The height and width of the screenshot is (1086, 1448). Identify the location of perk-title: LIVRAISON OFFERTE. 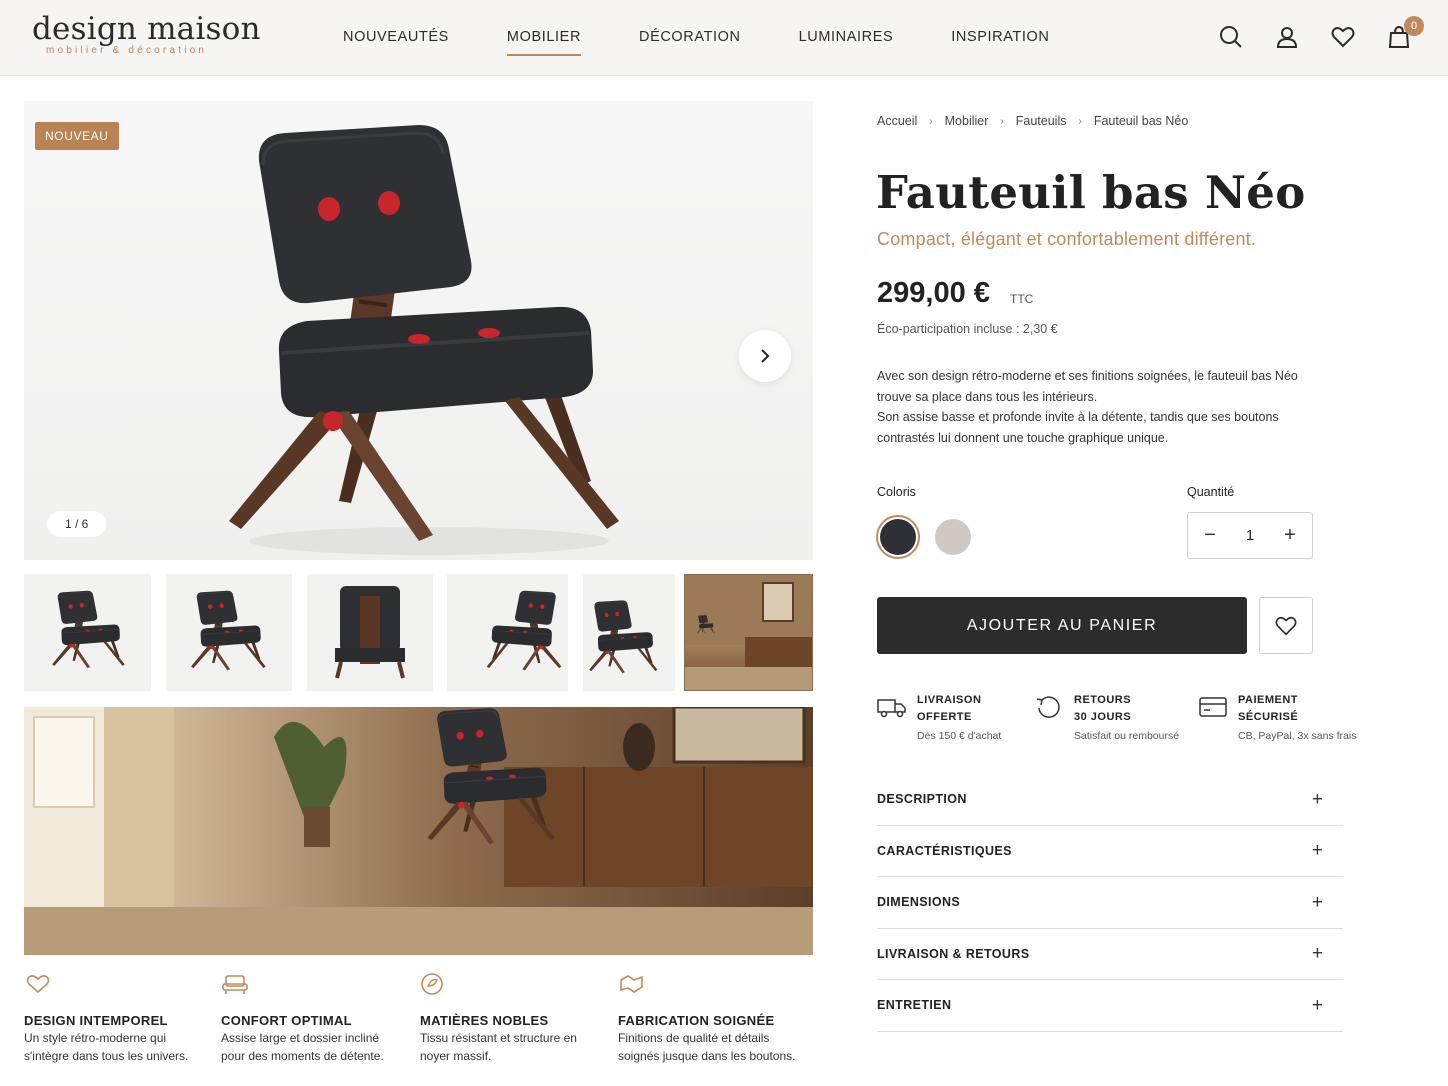
(949, 708).